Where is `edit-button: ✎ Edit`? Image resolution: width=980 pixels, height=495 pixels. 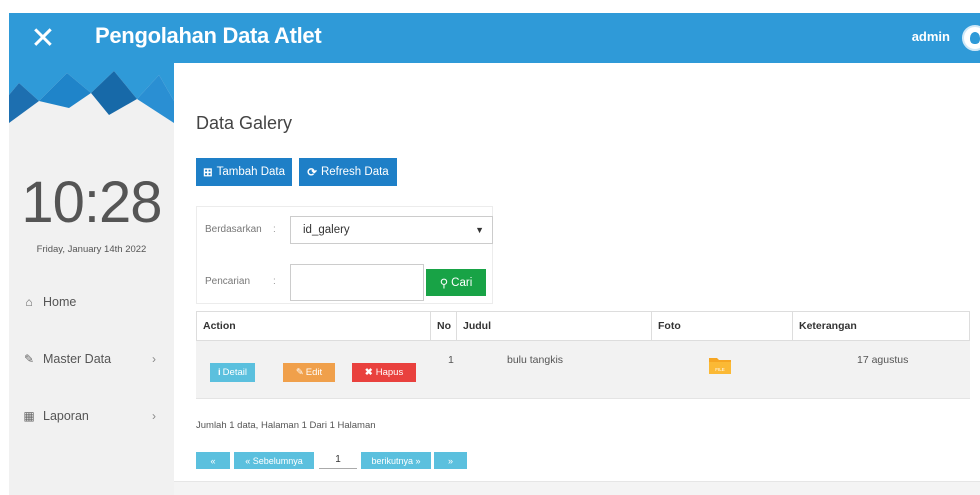
edit-button: ✎ Edit is located at coordinates (309, 372).